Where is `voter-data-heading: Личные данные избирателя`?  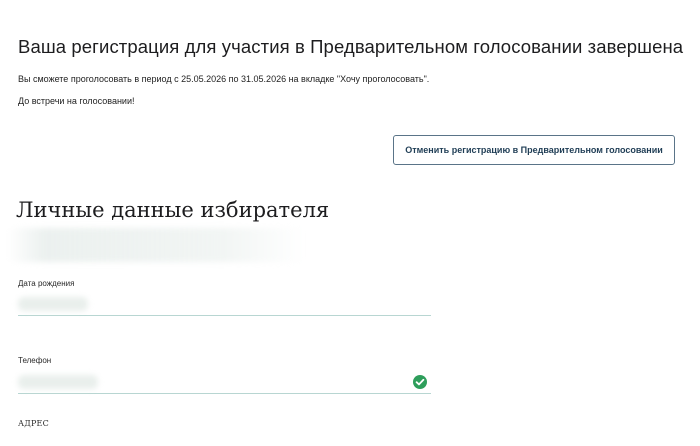
voter-data-heading: Личные данные избирателя is located at coordinates (173, 210).